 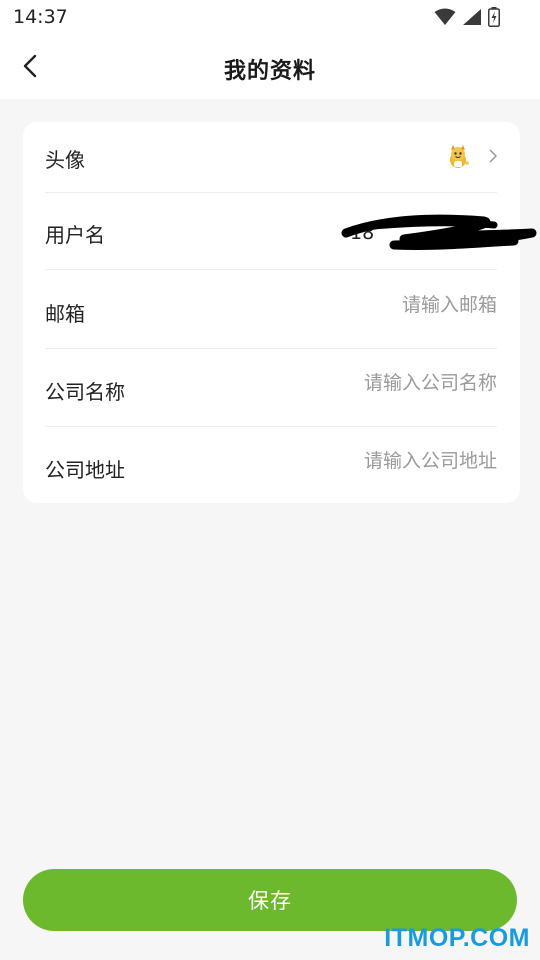 I want to click on username-label: 用户名, so click(x=75, y=235).